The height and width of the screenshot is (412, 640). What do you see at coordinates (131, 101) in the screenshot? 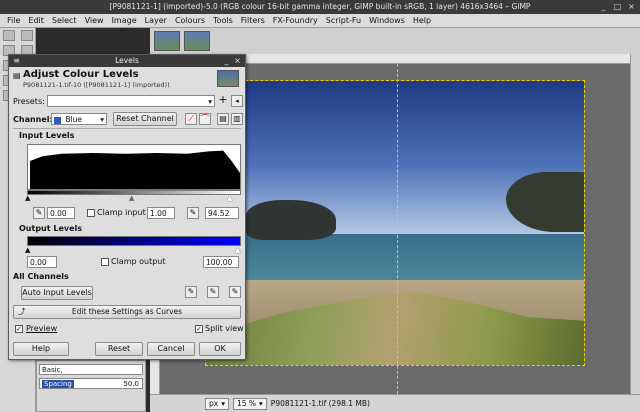
I see `presets-combo: ▾` at bounding box center [131, 101].